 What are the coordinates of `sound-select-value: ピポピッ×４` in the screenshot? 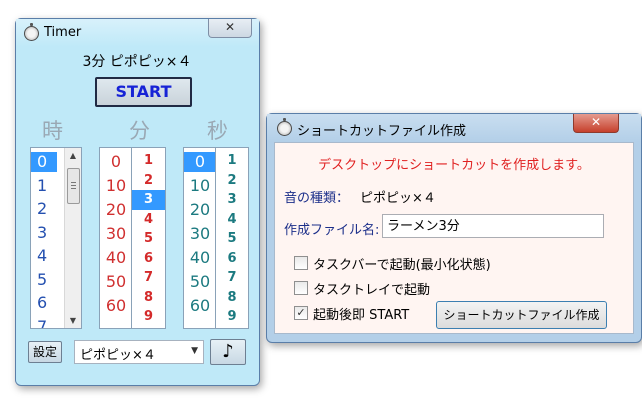 It's located at (118, 355).